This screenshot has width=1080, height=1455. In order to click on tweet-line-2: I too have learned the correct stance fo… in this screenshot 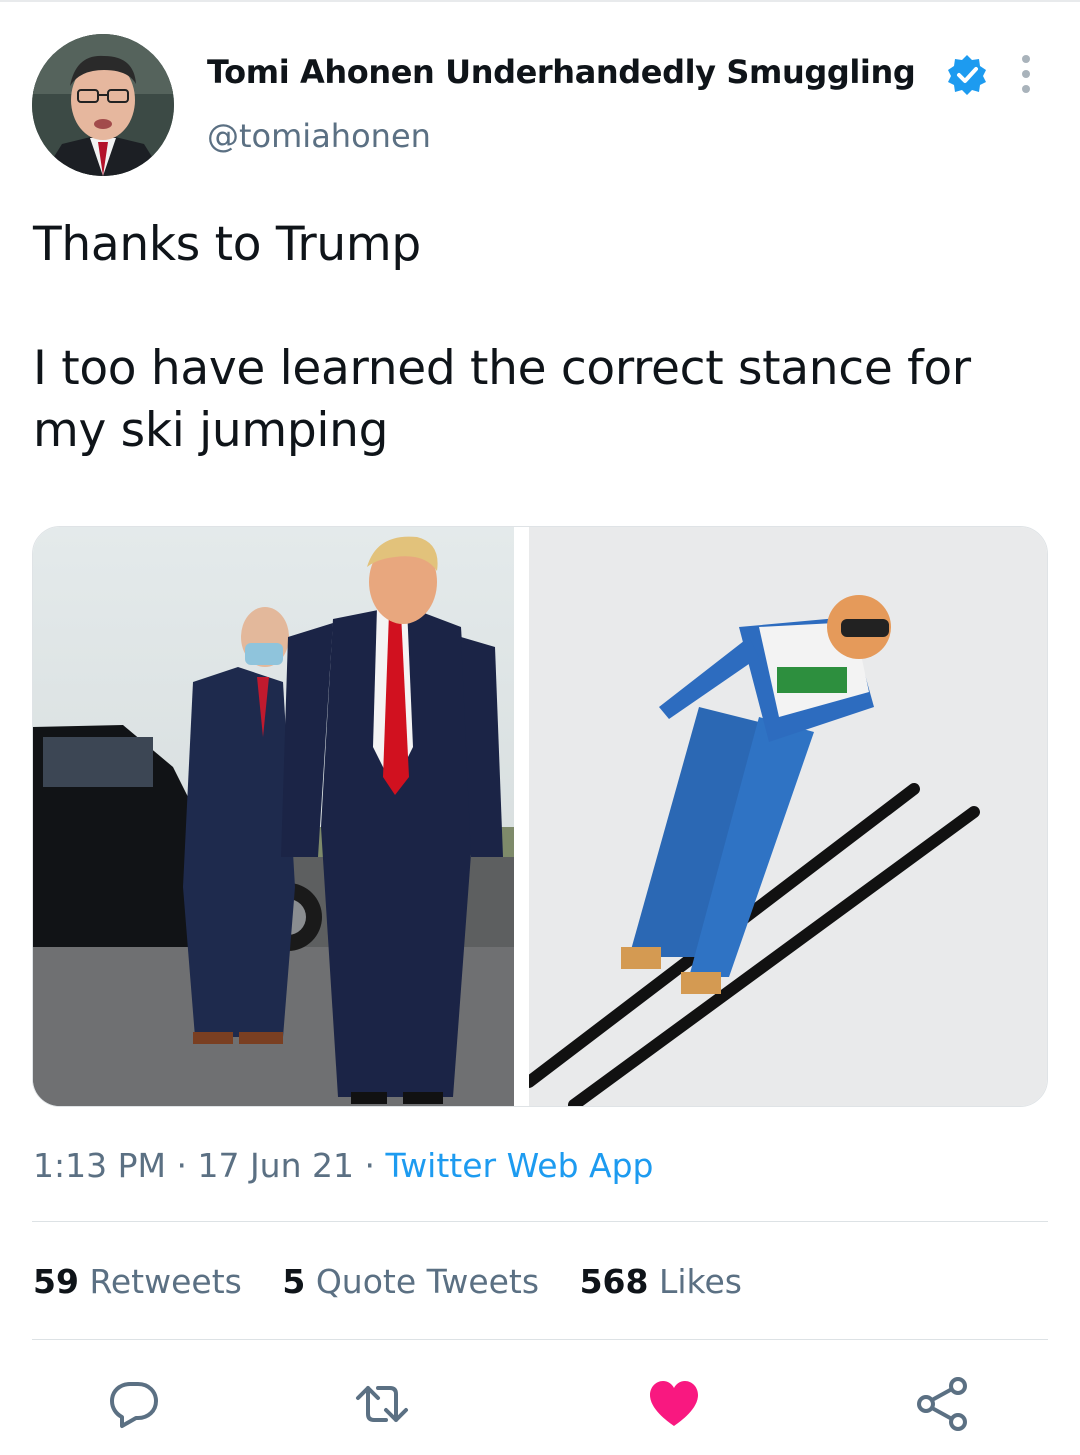, I will do `click(502, 368)`.